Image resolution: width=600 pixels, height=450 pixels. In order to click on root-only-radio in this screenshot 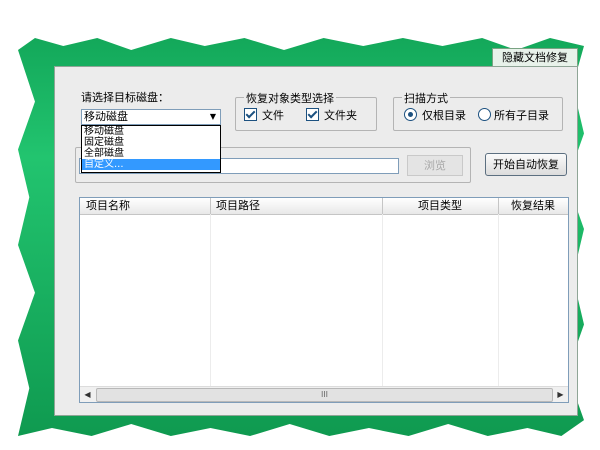, I will do `click(410, 114)`.